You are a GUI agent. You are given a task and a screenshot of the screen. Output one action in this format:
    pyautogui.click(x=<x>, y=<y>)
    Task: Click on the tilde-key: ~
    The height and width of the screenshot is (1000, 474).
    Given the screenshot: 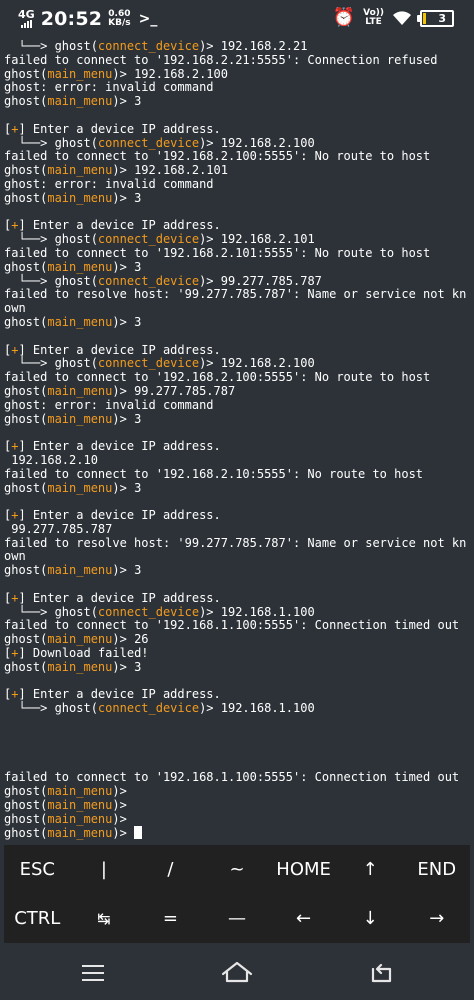 What is the action you would take?
    pyautogui.click(x=237, y=869)
    